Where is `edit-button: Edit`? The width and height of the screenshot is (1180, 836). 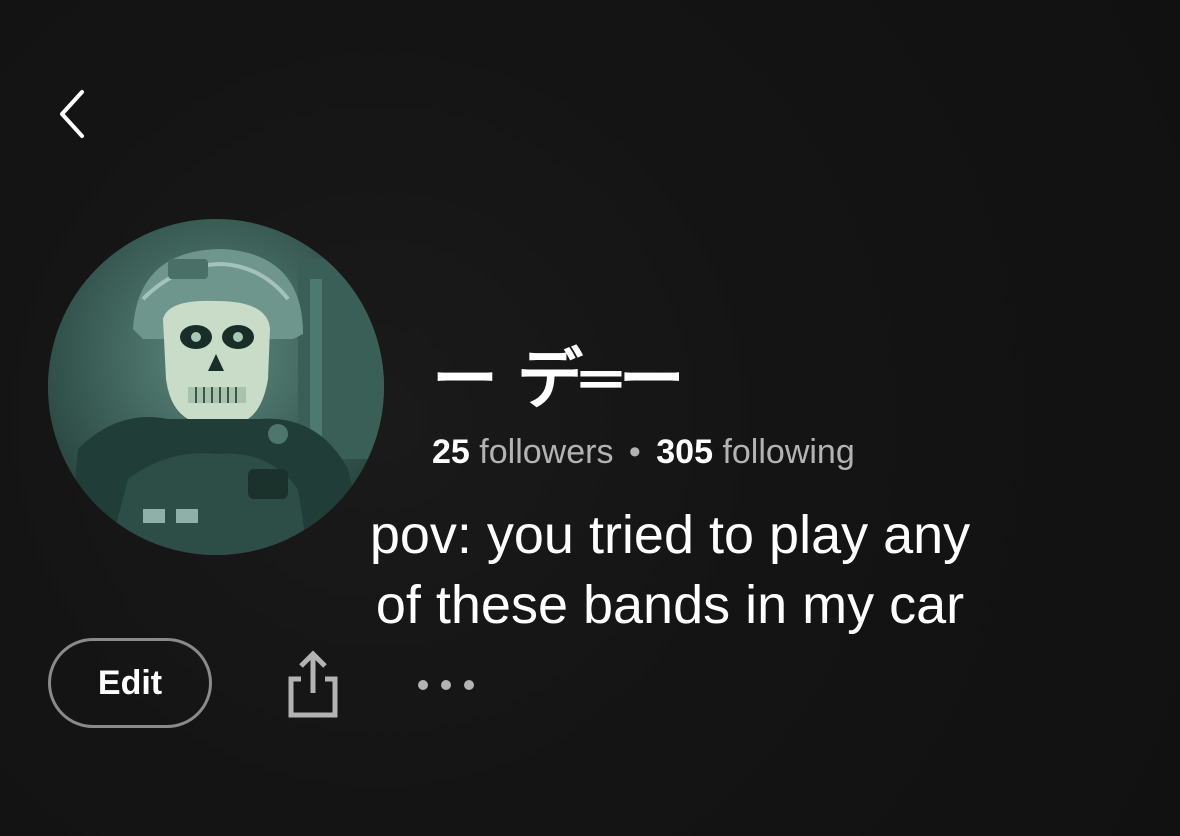
edit-button: Edit is located at coordinates (130, 683).